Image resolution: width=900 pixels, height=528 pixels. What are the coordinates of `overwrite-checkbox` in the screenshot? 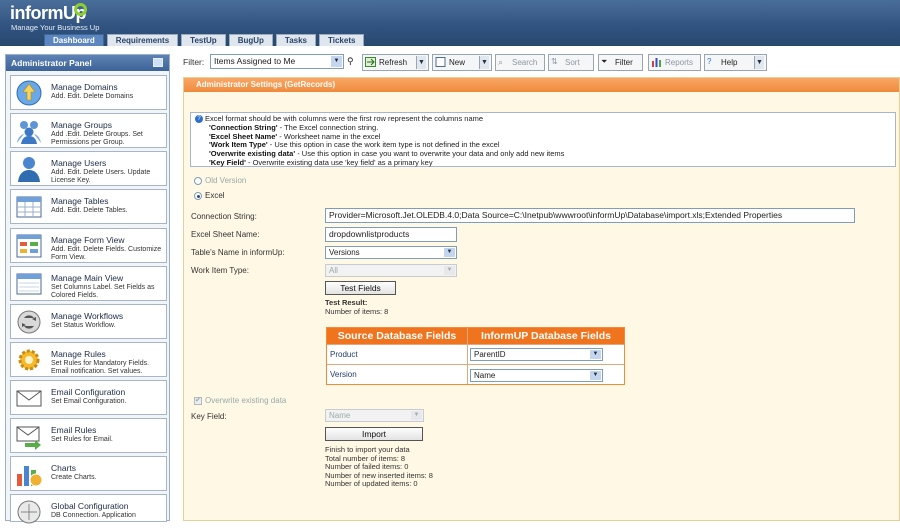 It's located at (198, 400).